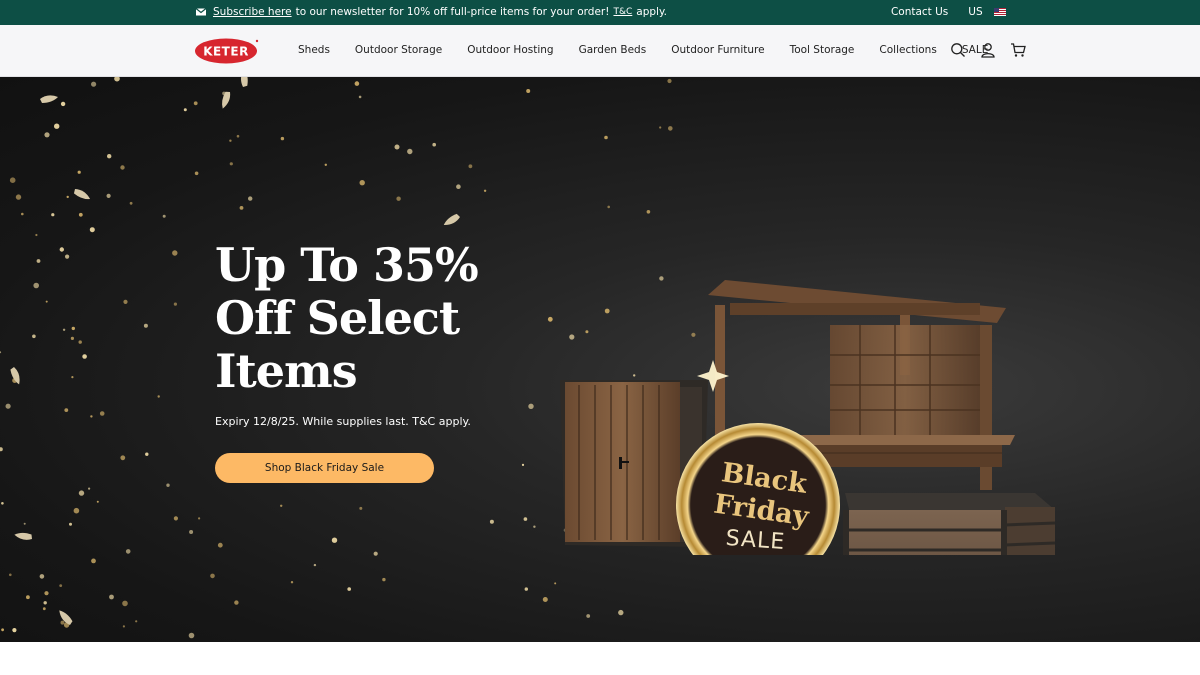 The image size is (1200, 675). What do you see at coordinates (822, 50) in the screenshot?
I see `nav-tool-storage: Tool Storage` at bounding box center [822, 50].